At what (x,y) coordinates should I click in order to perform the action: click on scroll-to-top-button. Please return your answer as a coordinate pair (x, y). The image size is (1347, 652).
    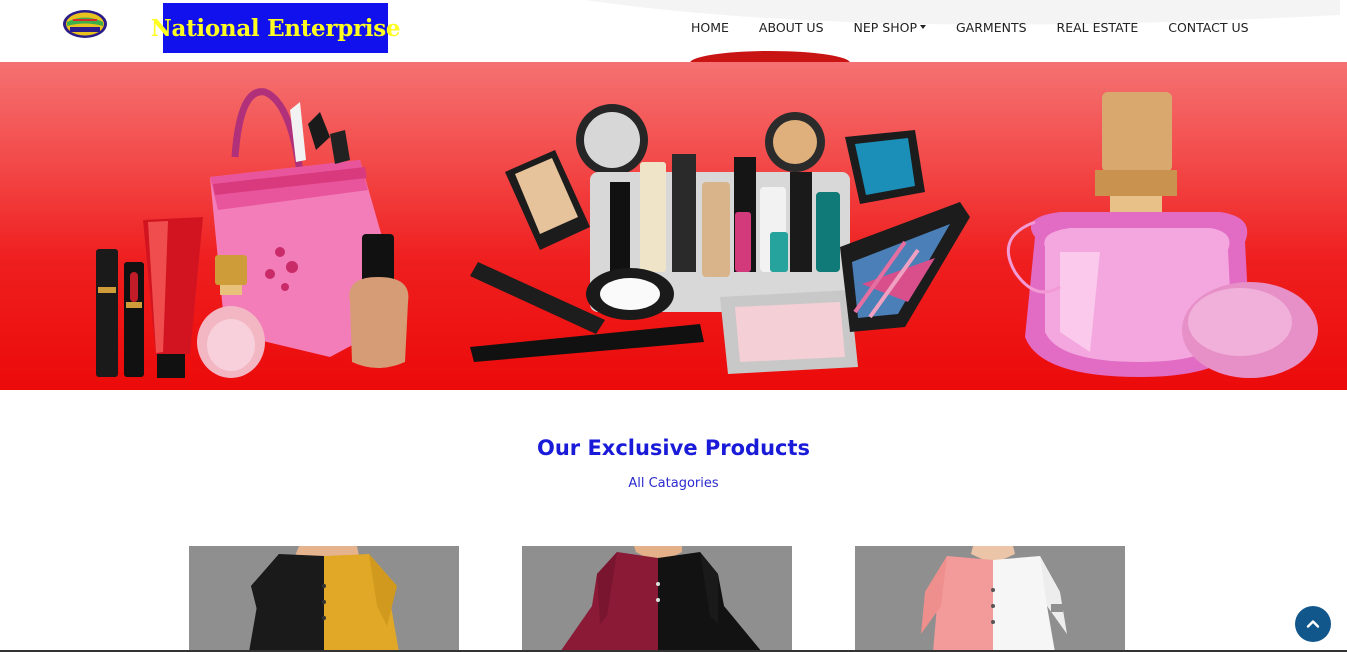
    Looking at the image, I should click on (1313, 624).